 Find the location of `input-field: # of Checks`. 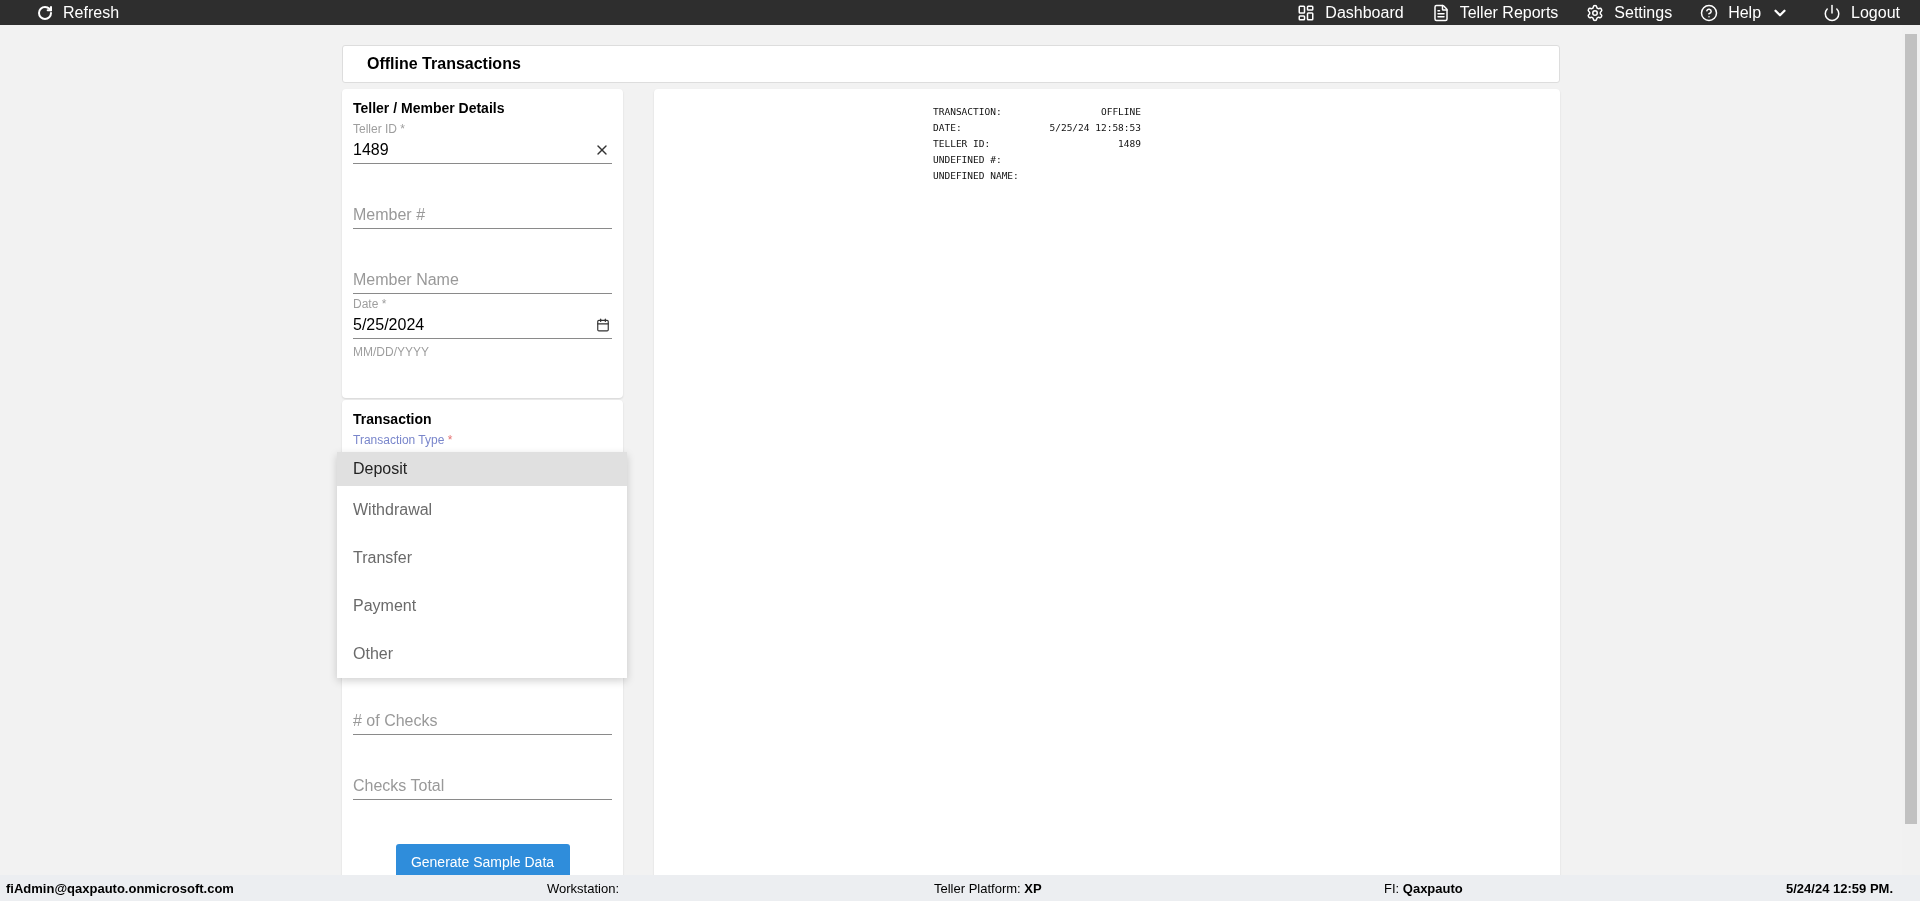

input-field: # of Checks is located at coordinates (482, 720).